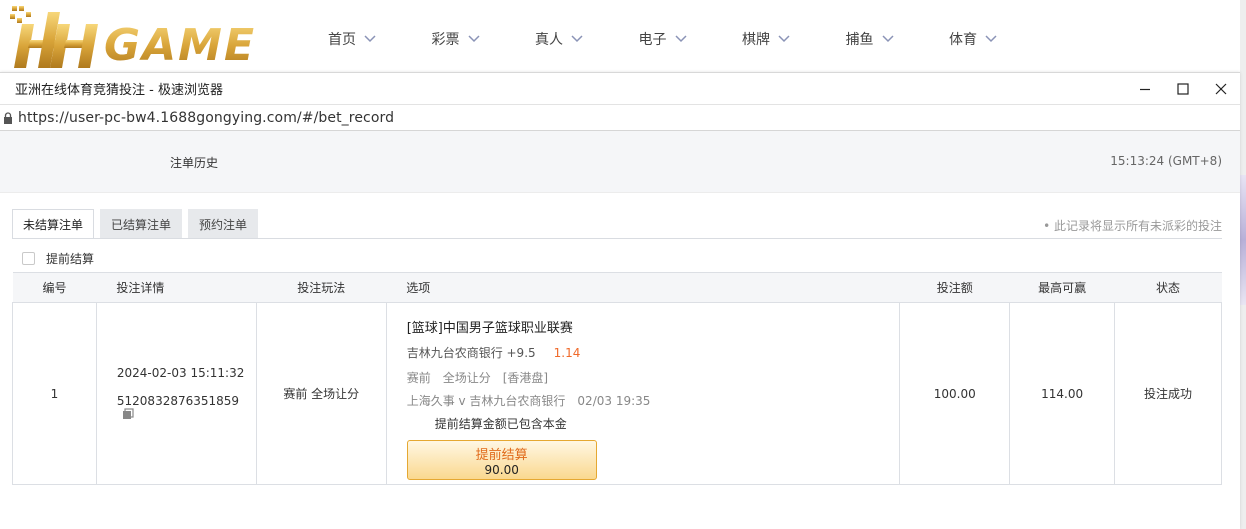 Image resolution: width=1246 pixels, height=529 pixels. I want to click on svg-text: GAME, so click(180, 45).